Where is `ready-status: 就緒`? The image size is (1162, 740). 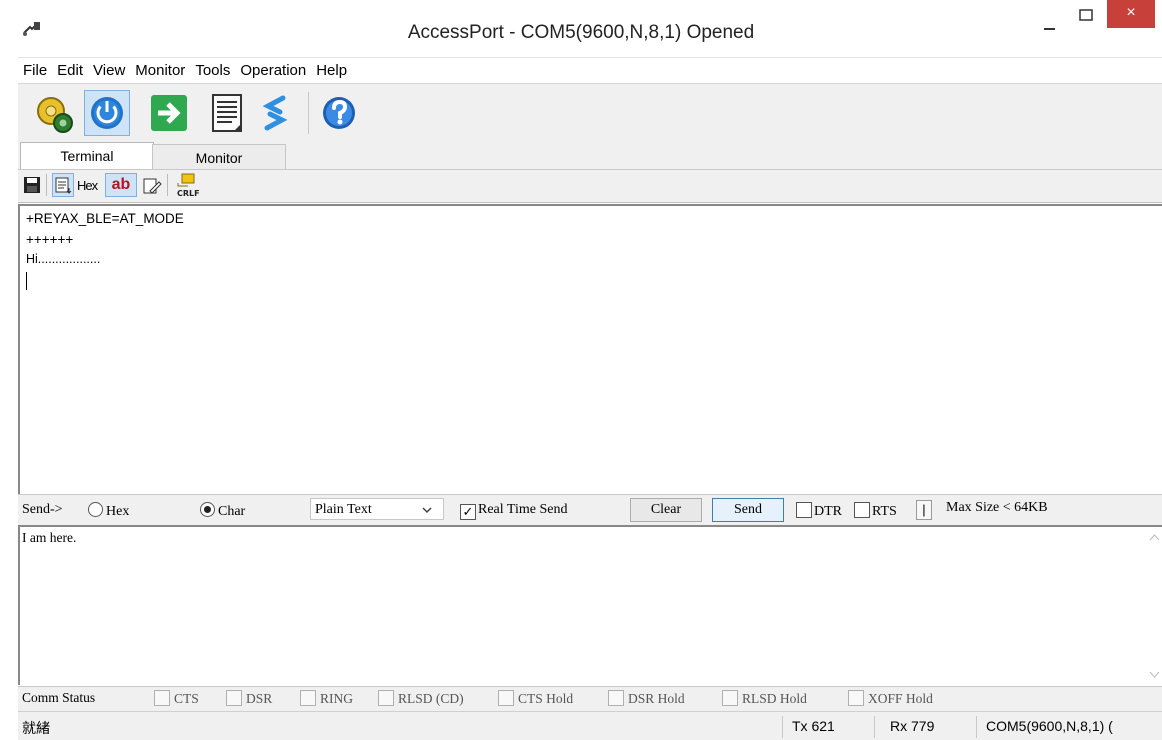 ready-status: 就緒 is located at coordinates (36, 728).